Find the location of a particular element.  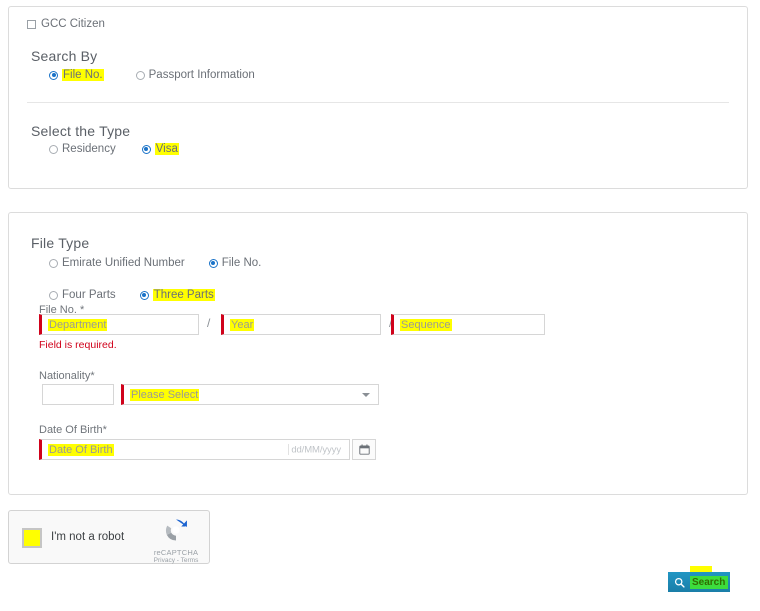

search-by-radio-group: File No. Passport Information is located at coordinates (152, 75).